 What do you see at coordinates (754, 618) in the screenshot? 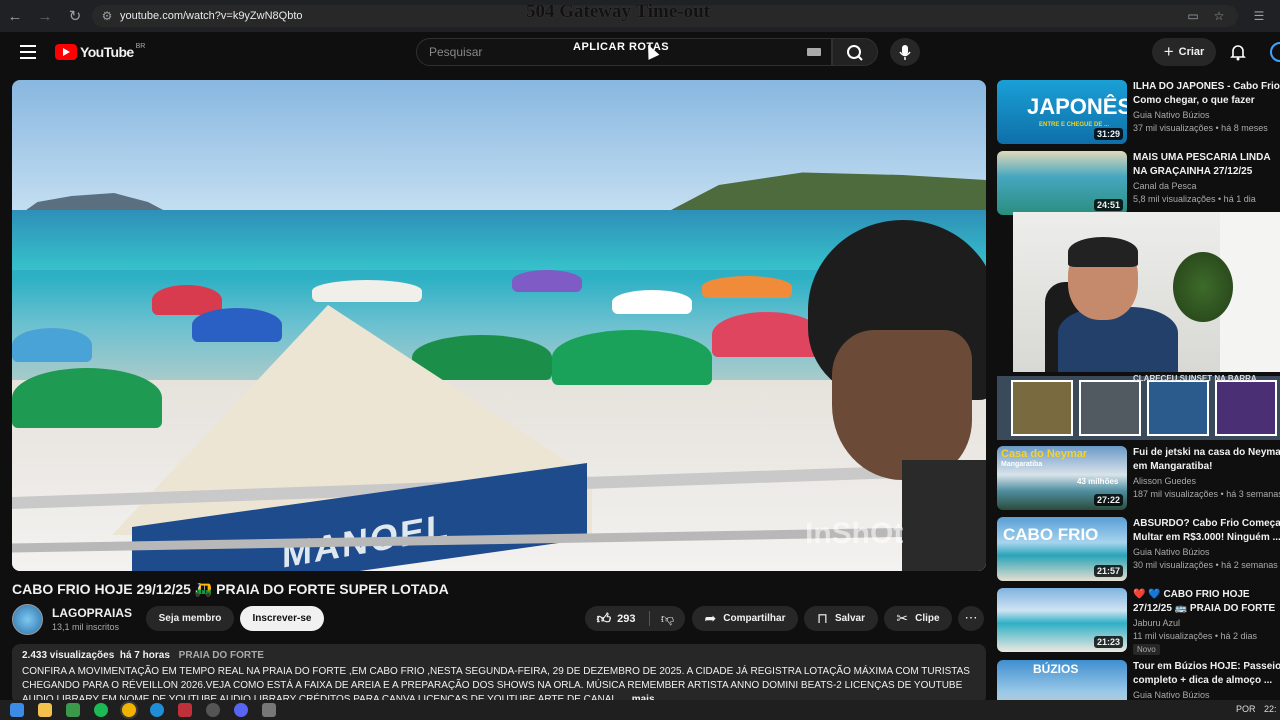
I see `share-label: Compartilhar` at bounding box center [754, 618].